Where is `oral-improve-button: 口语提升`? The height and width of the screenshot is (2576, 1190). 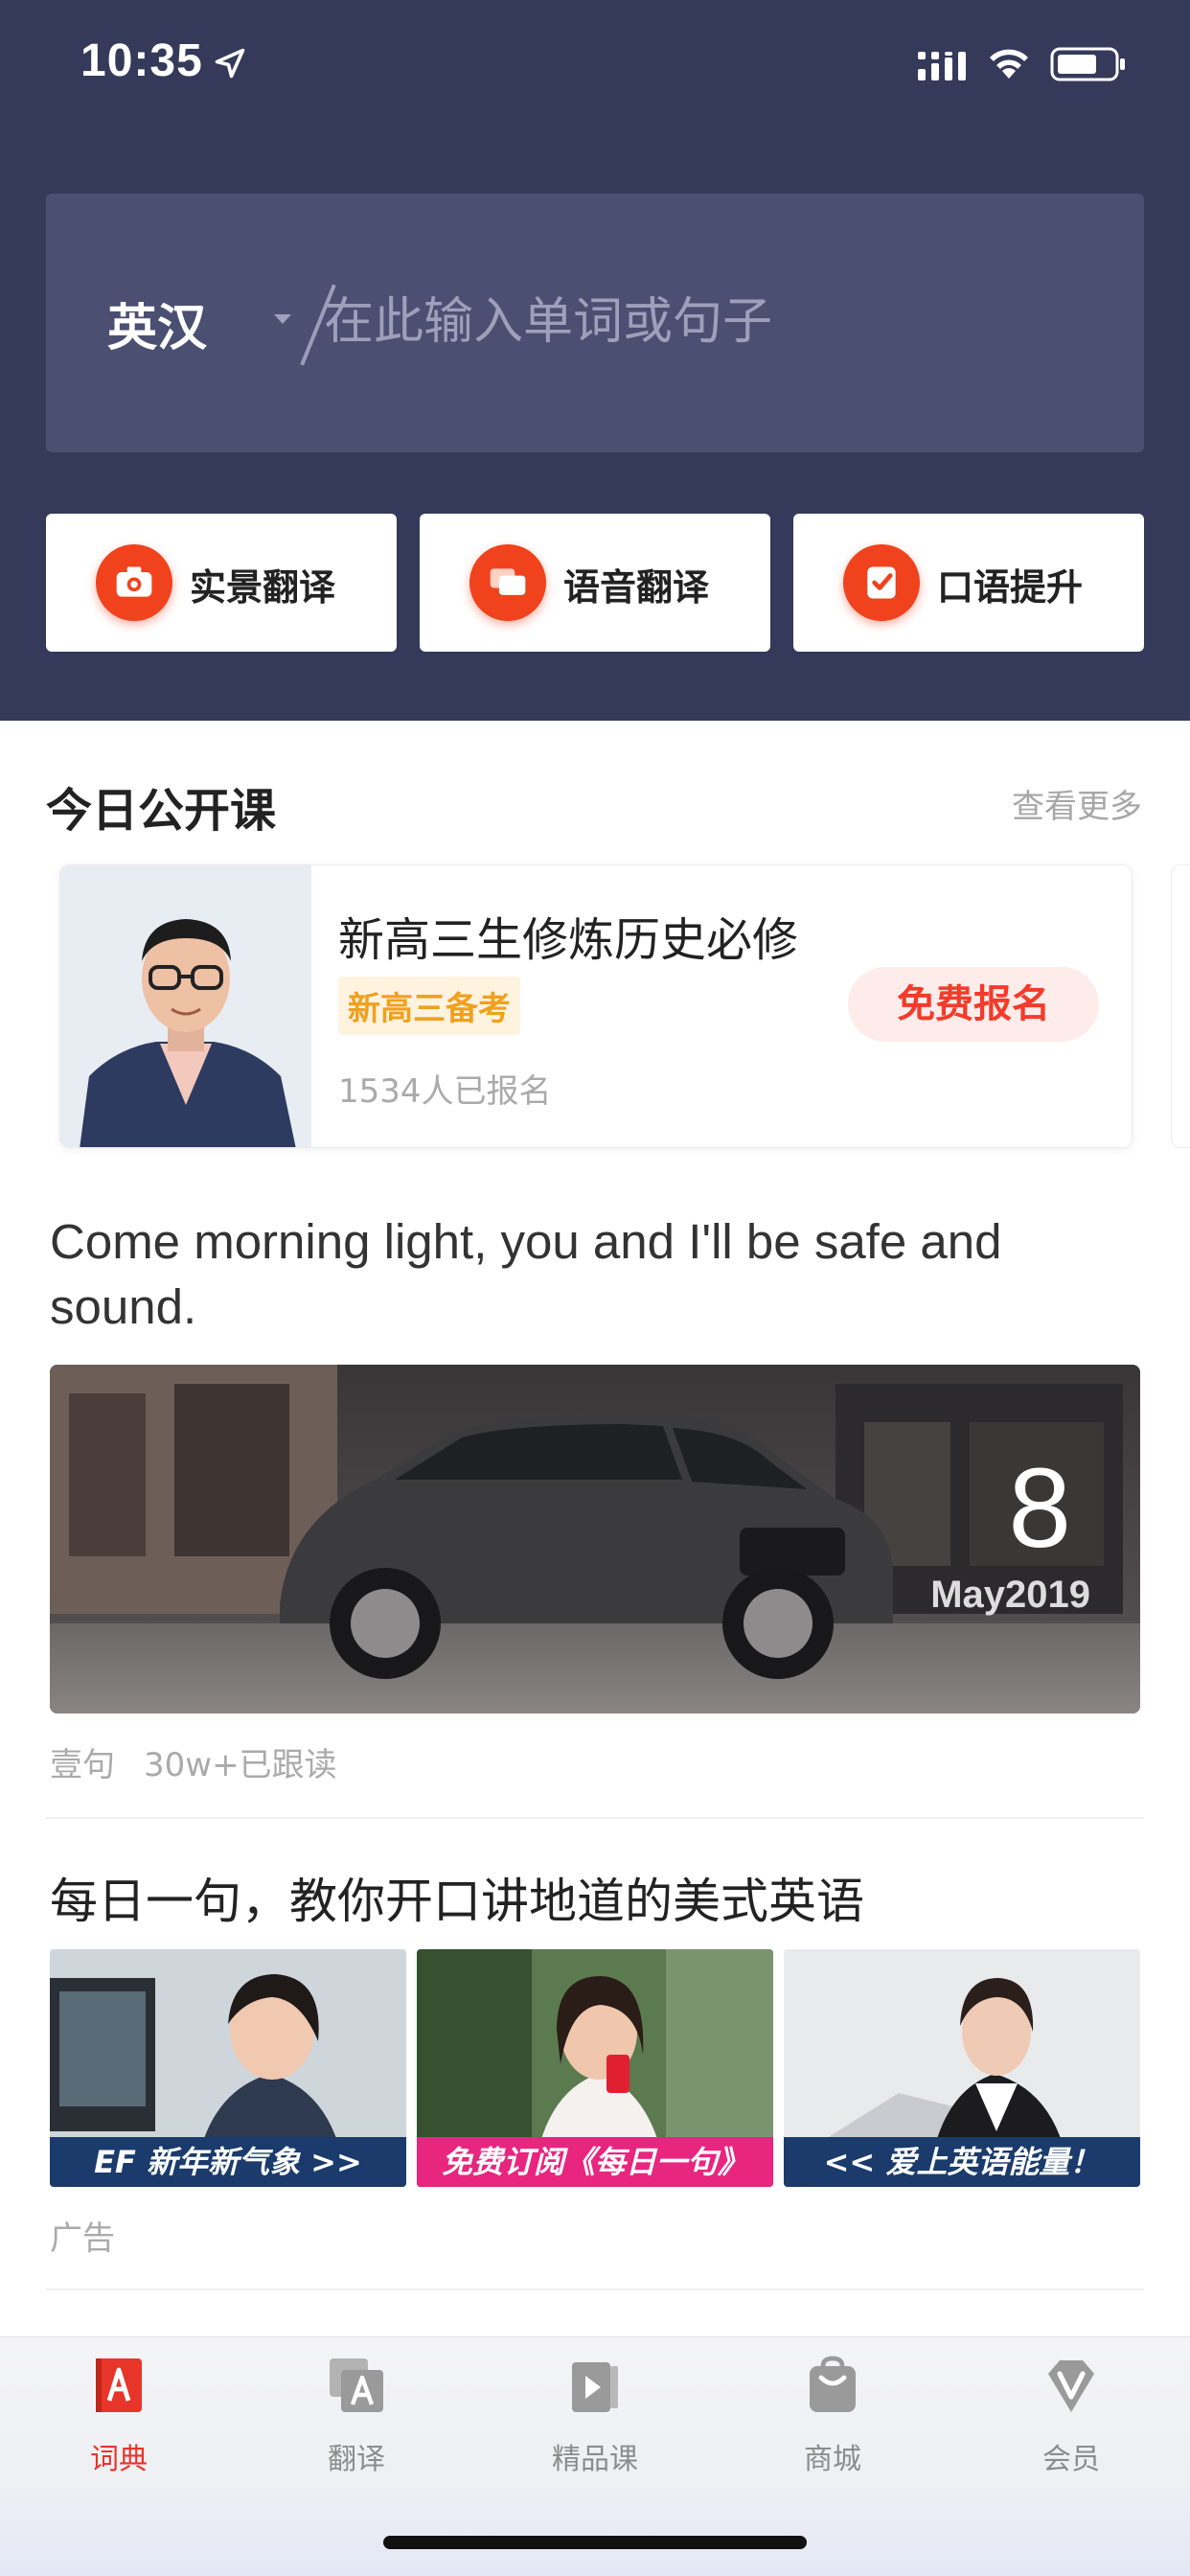 oral-improve-button: 口语提升 is located at coordinates (968, 583).